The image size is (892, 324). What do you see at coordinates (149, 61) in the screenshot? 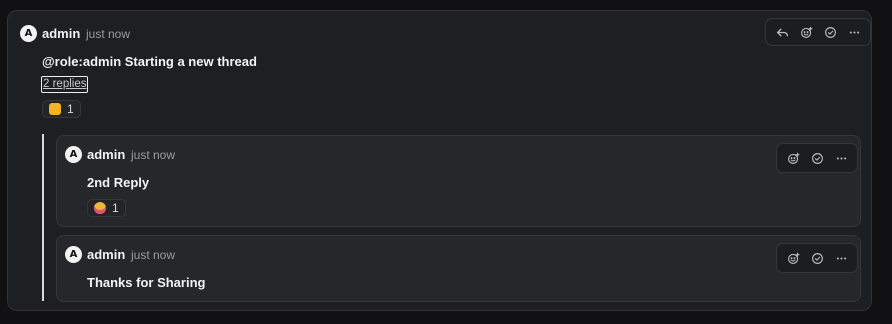
I see `comment-text: @role:admin Starting a new thread` at bounding box center [149, 61].